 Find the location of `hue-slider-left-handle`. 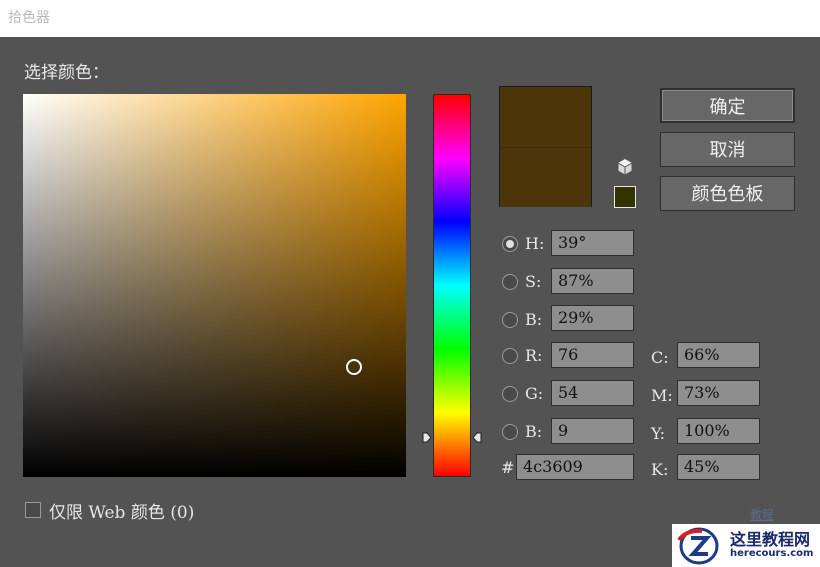

hue-slider-left-handle is located at coordinates (427, 437).